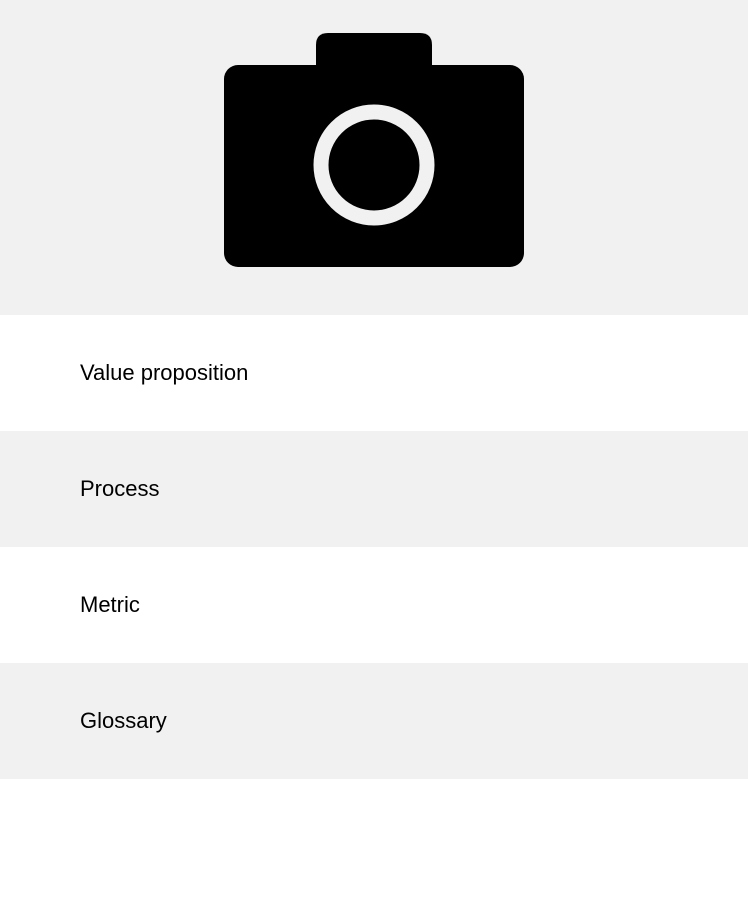 This screenshot has height=920, width=748. What do you see at coordinates (164, 372) in the screenshot?
I see `menu-item-label: Value proposition` at bounding box center [164, 372].